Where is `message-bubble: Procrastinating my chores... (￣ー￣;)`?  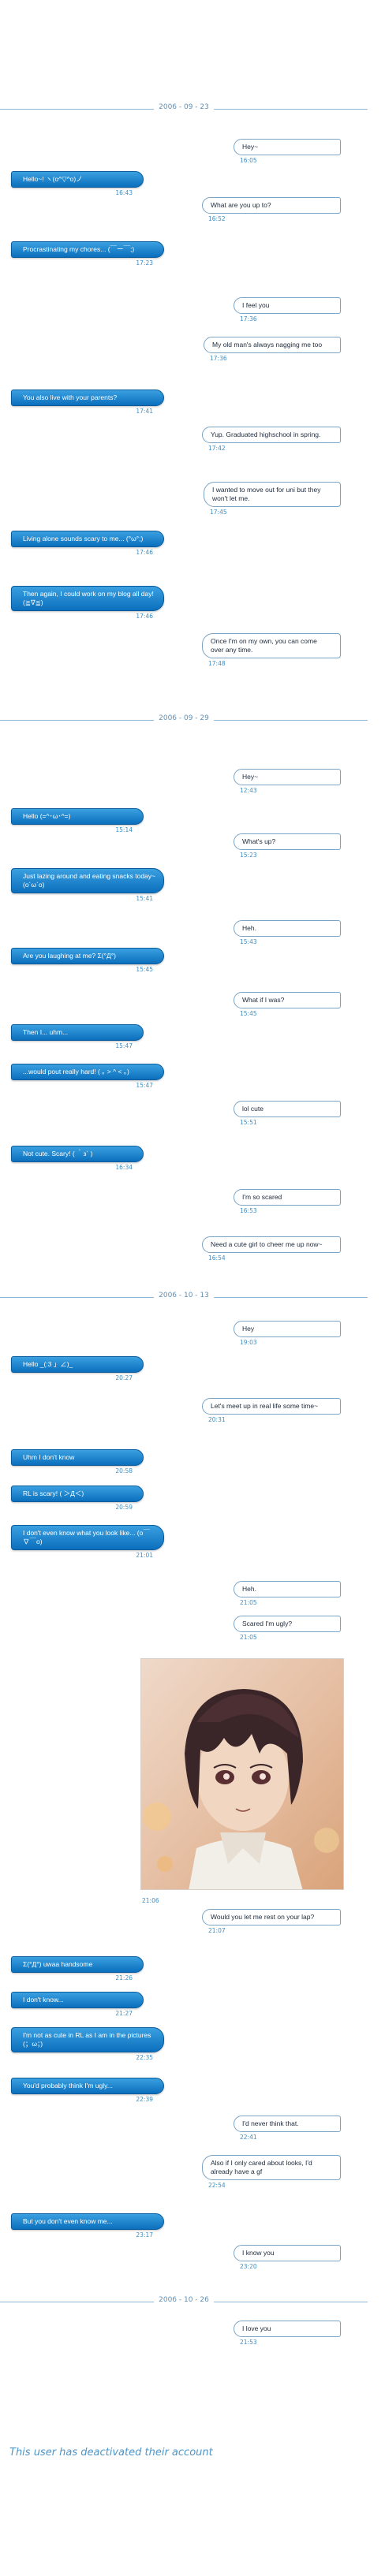
message-bubble: Procrastinating my chores... (￣ー￣;) is located at coordinates (87, 249).